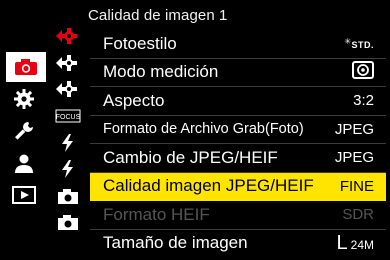 The height and width of the screenshot is (260, 390). I want to click on camera-setting-icon, so click(68, 196).